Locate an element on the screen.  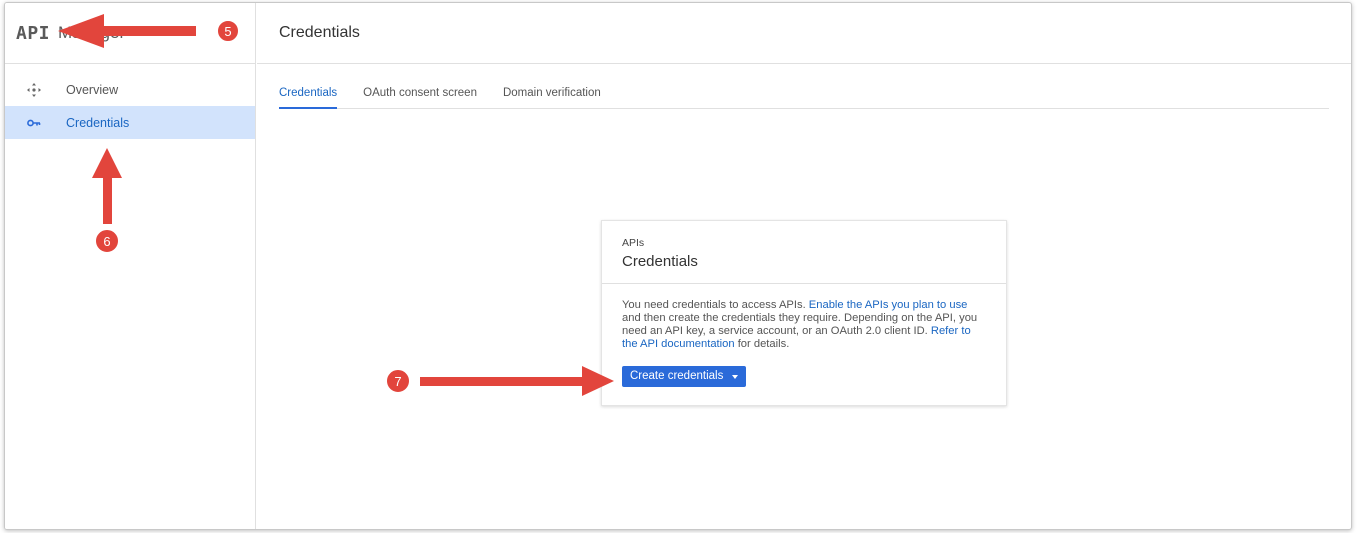
caret-down-icon is located at coordinates (735, 376).